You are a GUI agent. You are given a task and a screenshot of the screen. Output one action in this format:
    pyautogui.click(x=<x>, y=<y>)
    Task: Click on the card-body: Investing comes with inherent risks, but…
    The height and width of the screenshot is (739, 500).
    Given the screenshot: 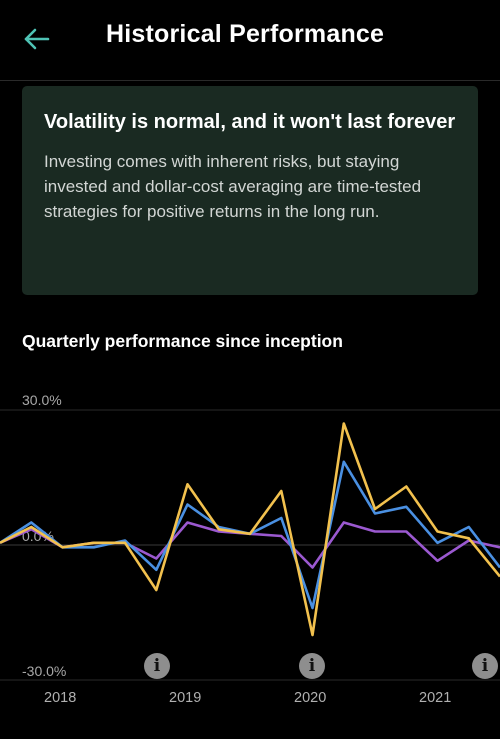 What is the action you would take?
    pyautogui.click(x=233, y=186)
    